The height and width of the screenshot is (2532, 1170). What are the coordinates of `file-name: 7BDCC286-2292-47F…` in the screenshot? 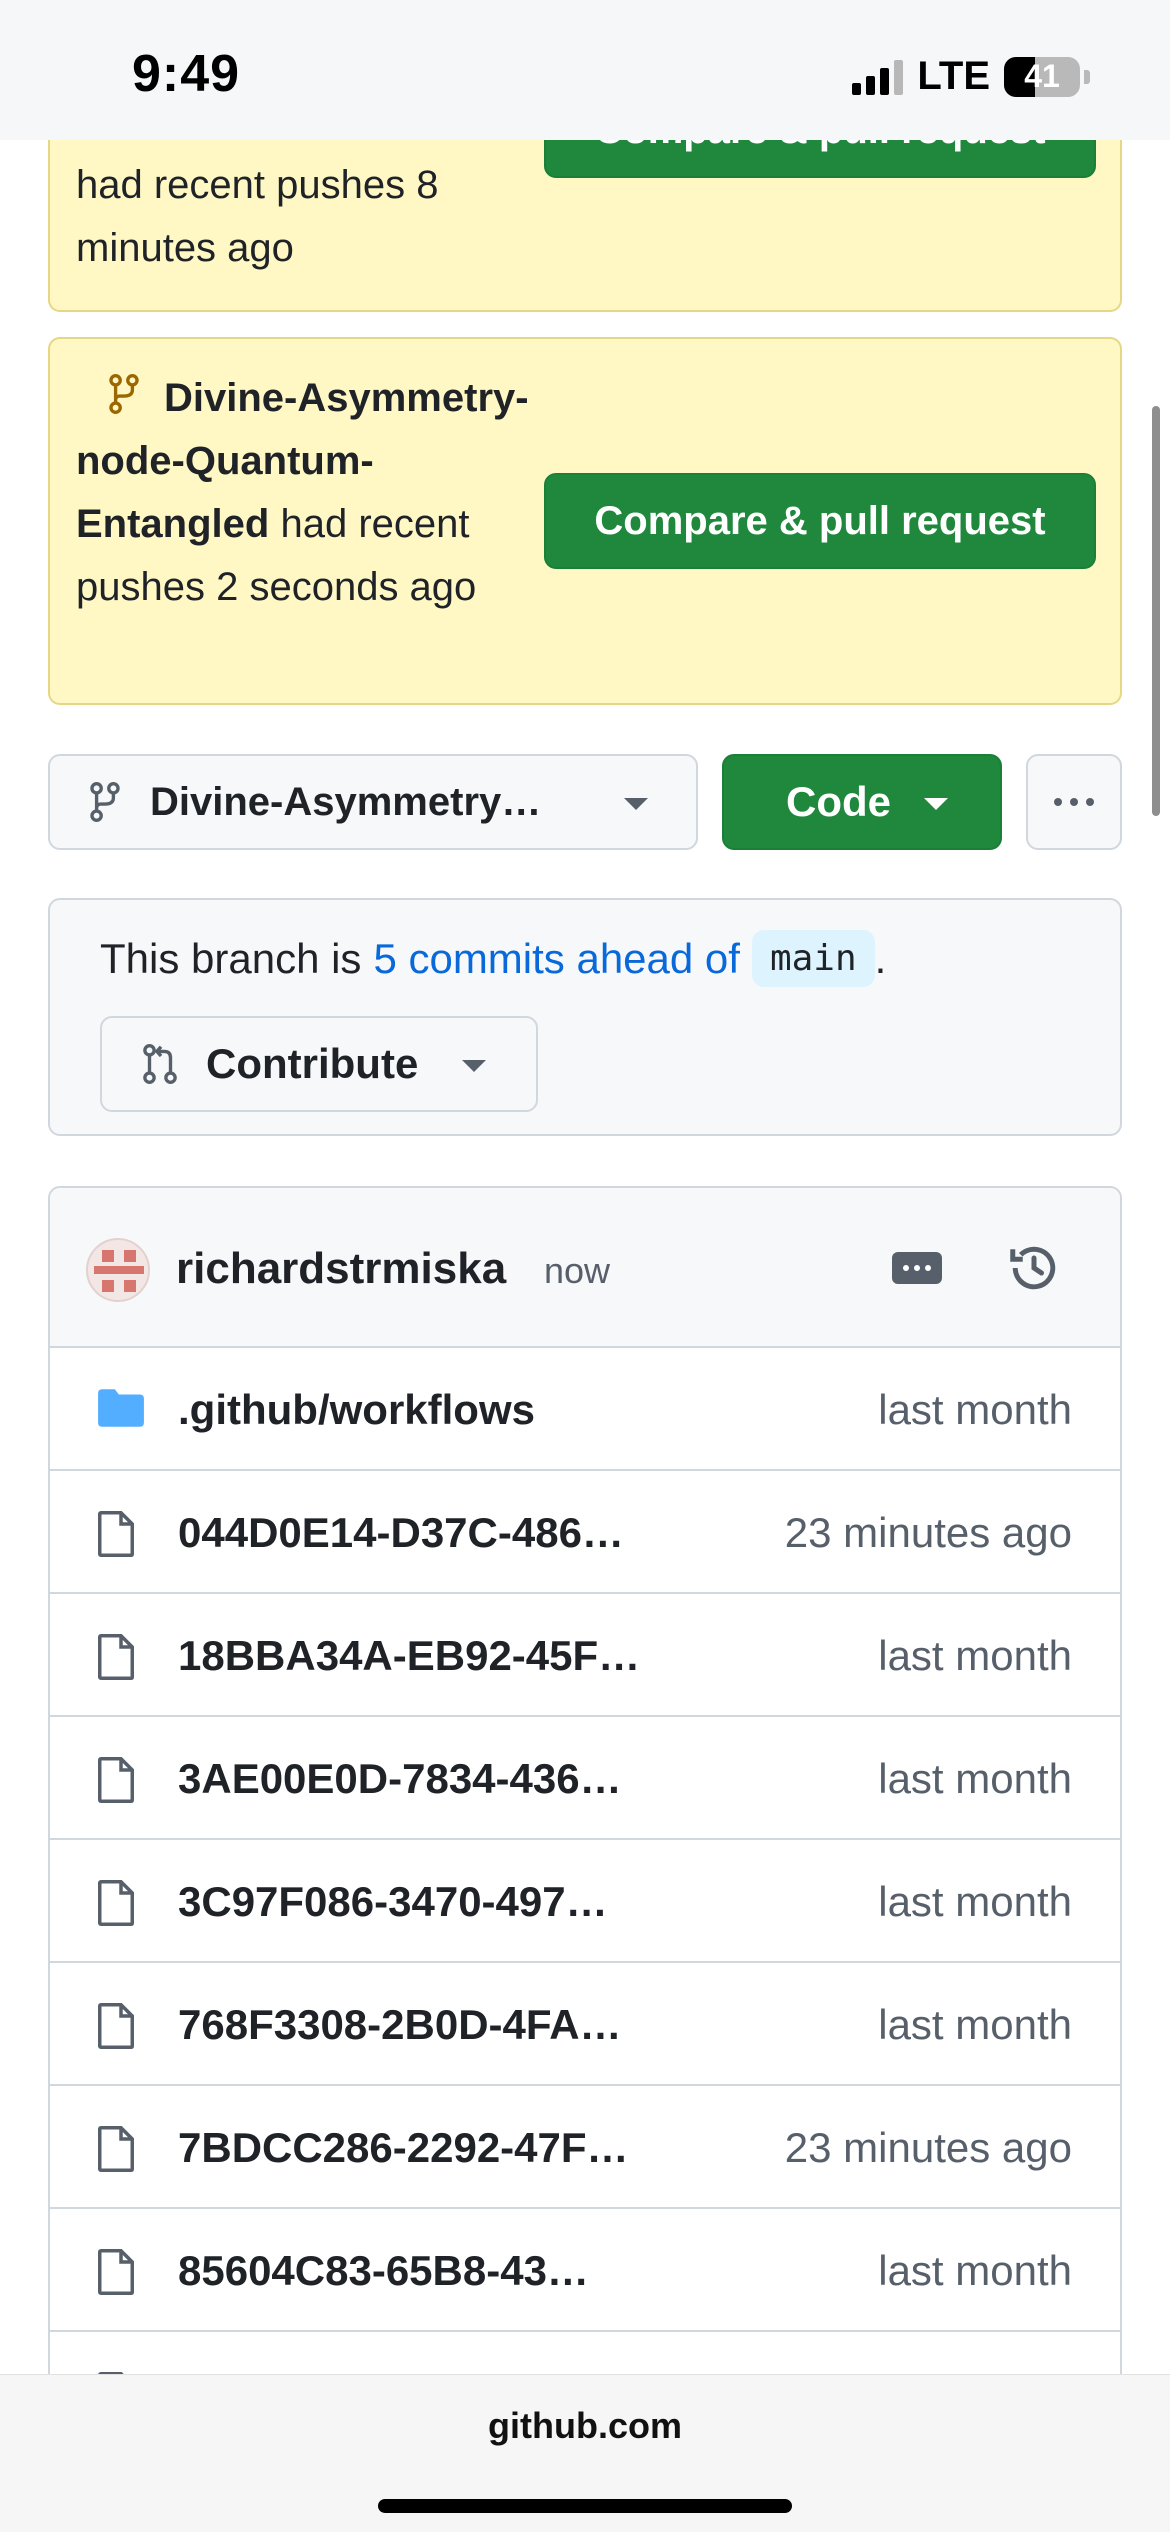 It's located at (403, 2148).